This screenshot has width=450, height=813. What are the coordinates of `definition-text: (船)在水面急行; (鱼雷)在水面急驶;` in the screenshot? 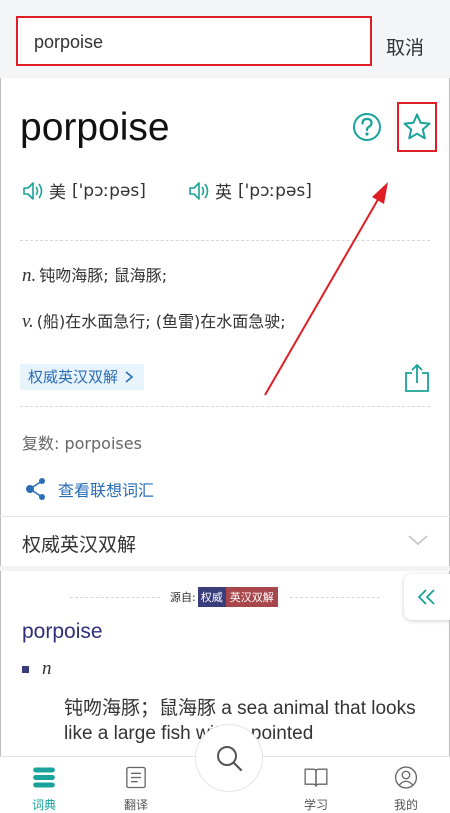 It's located at (161, 321).